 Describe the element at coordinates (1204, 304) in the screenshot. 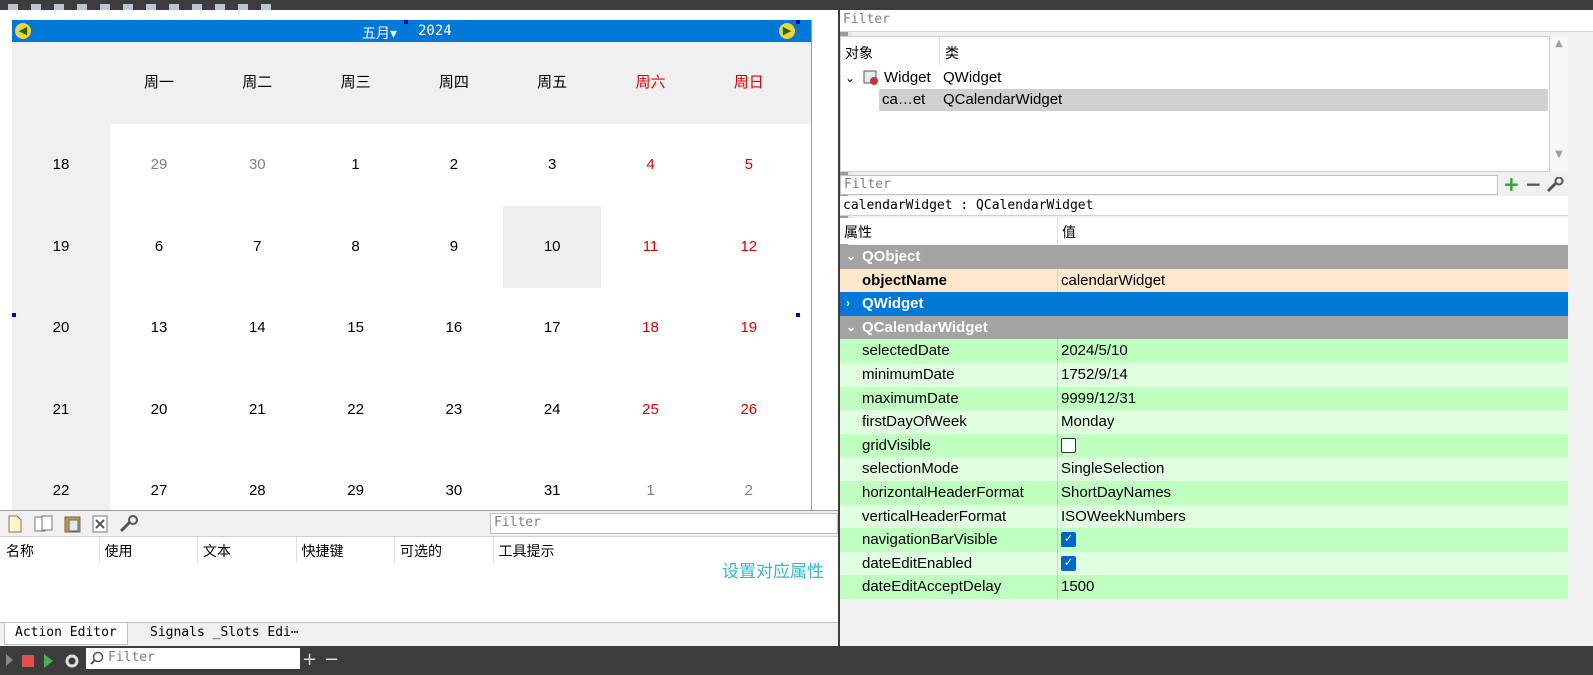

I see `group-qwidget: › QWidget` at that location.